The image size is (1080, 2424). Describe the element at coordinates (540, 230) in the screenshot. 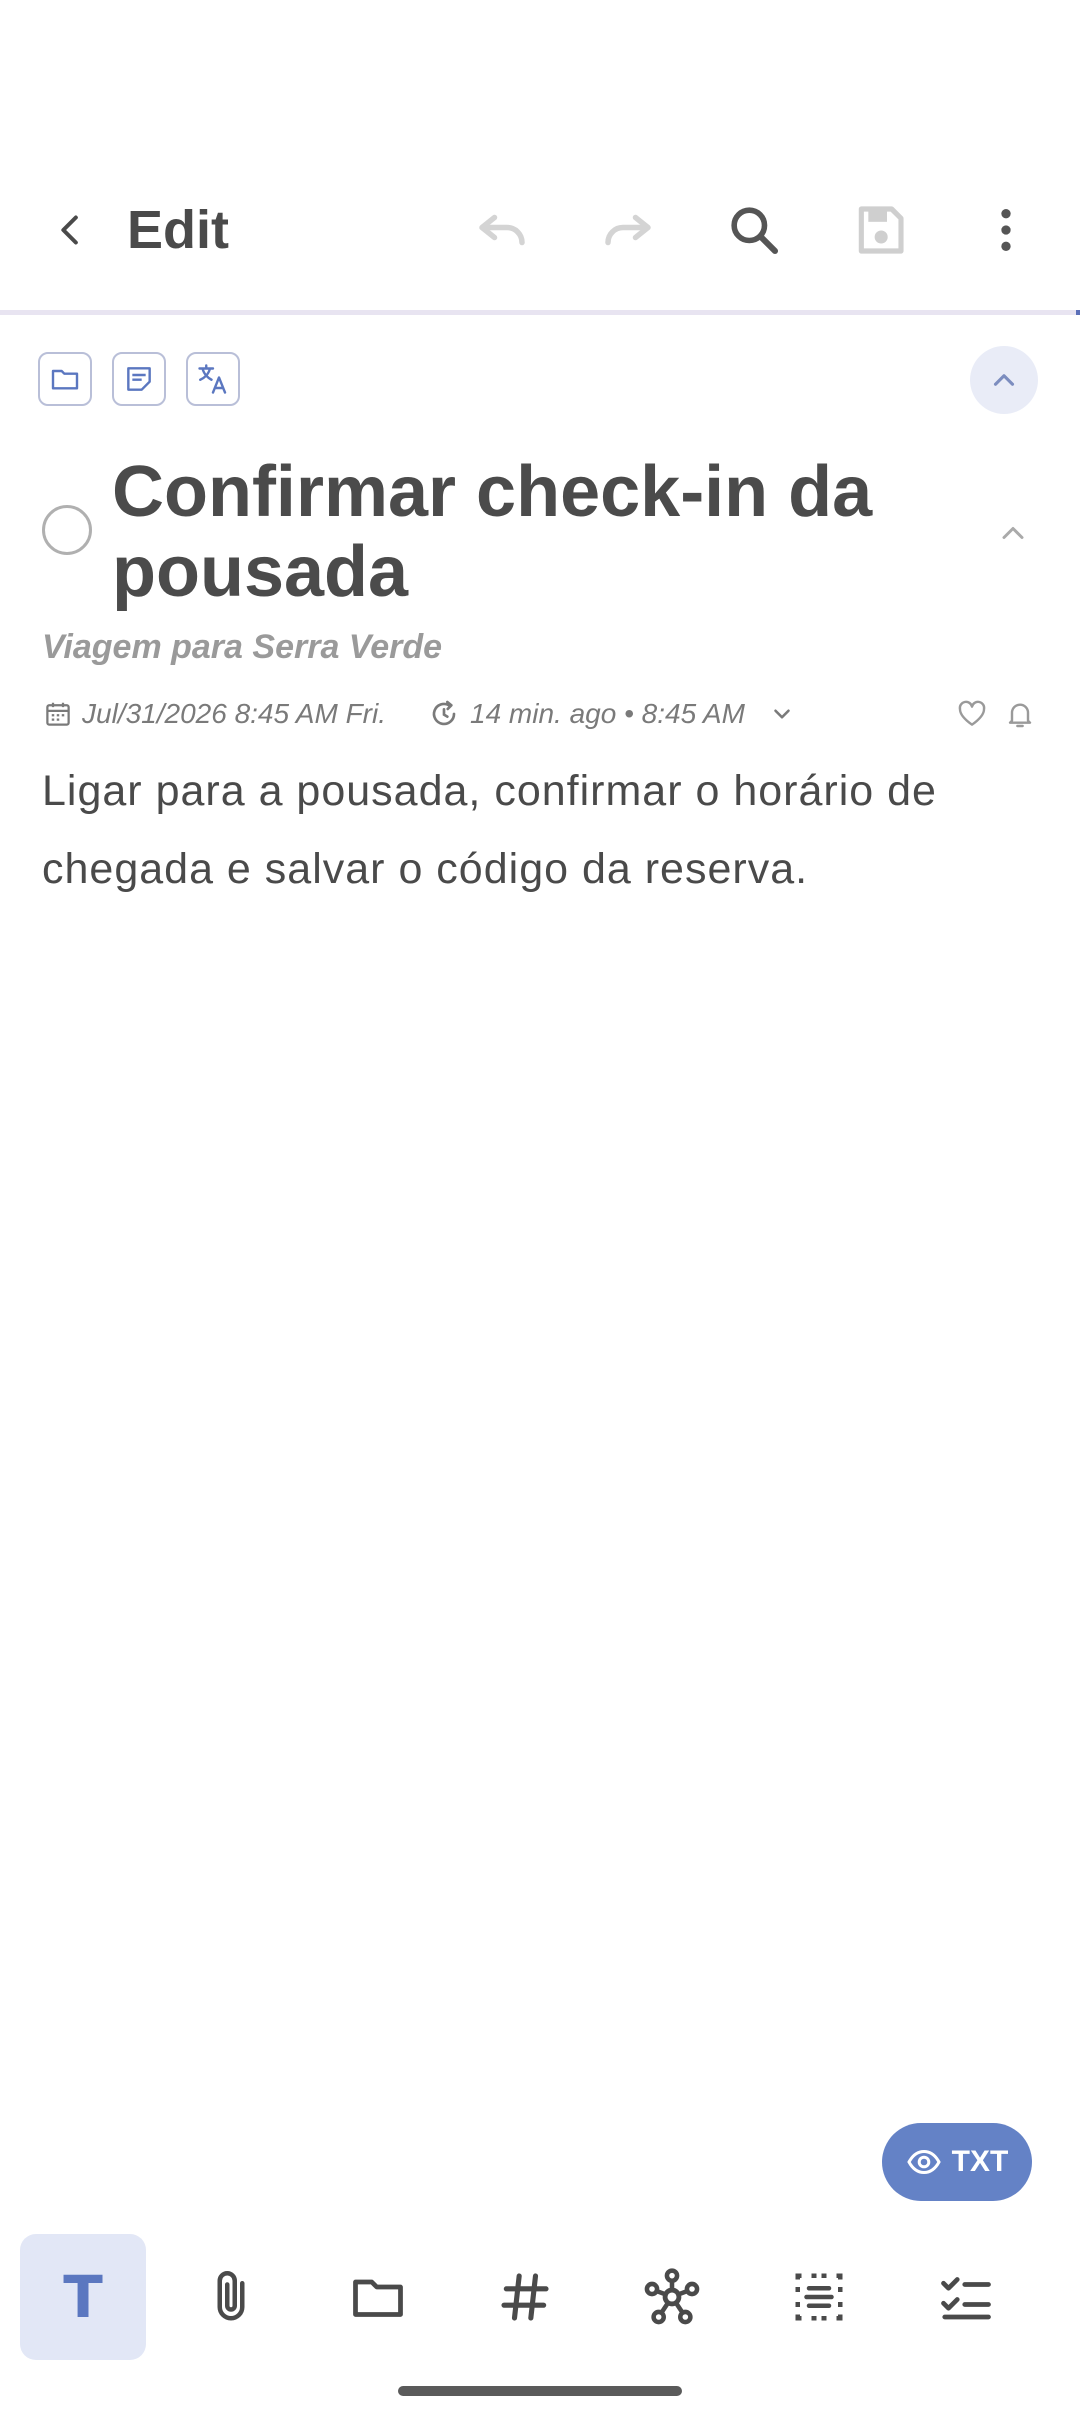

I see `top-app-bar: Edit` at that location.